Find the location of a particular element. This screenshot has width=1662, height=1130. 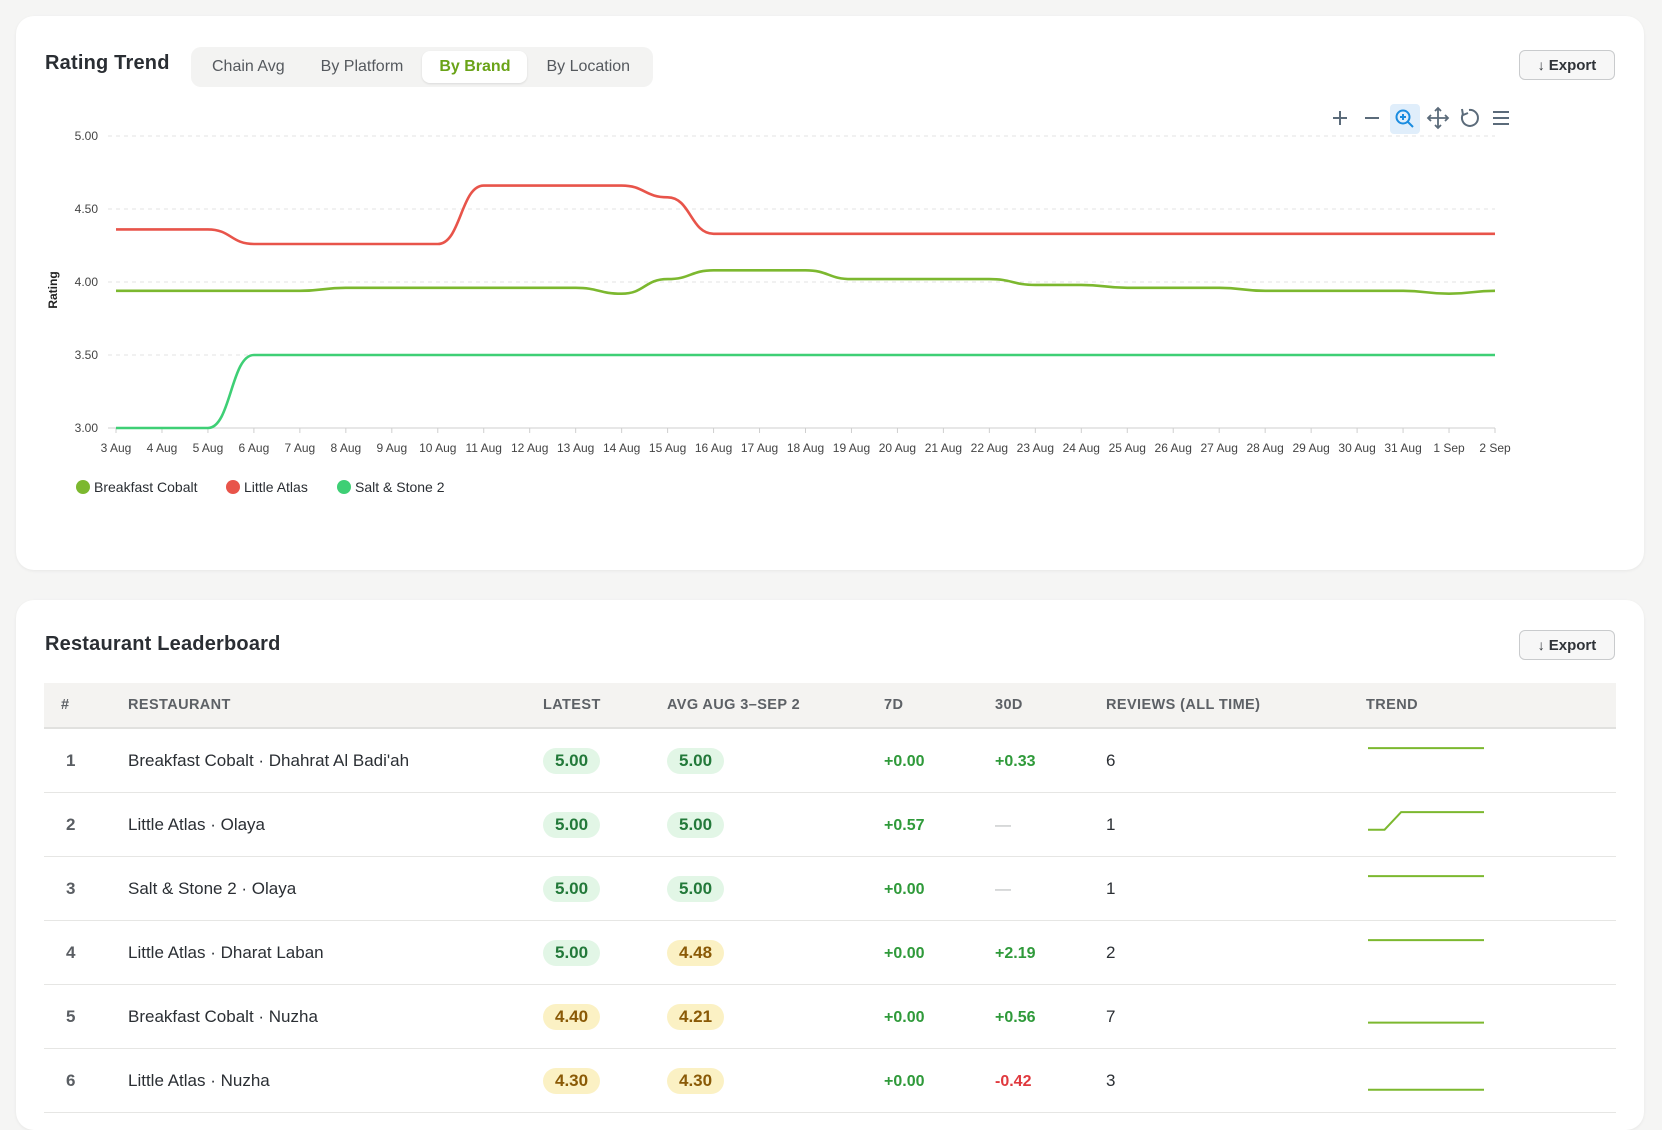

x-tick-label: 20 Aug is located at coordinates (897, 448).